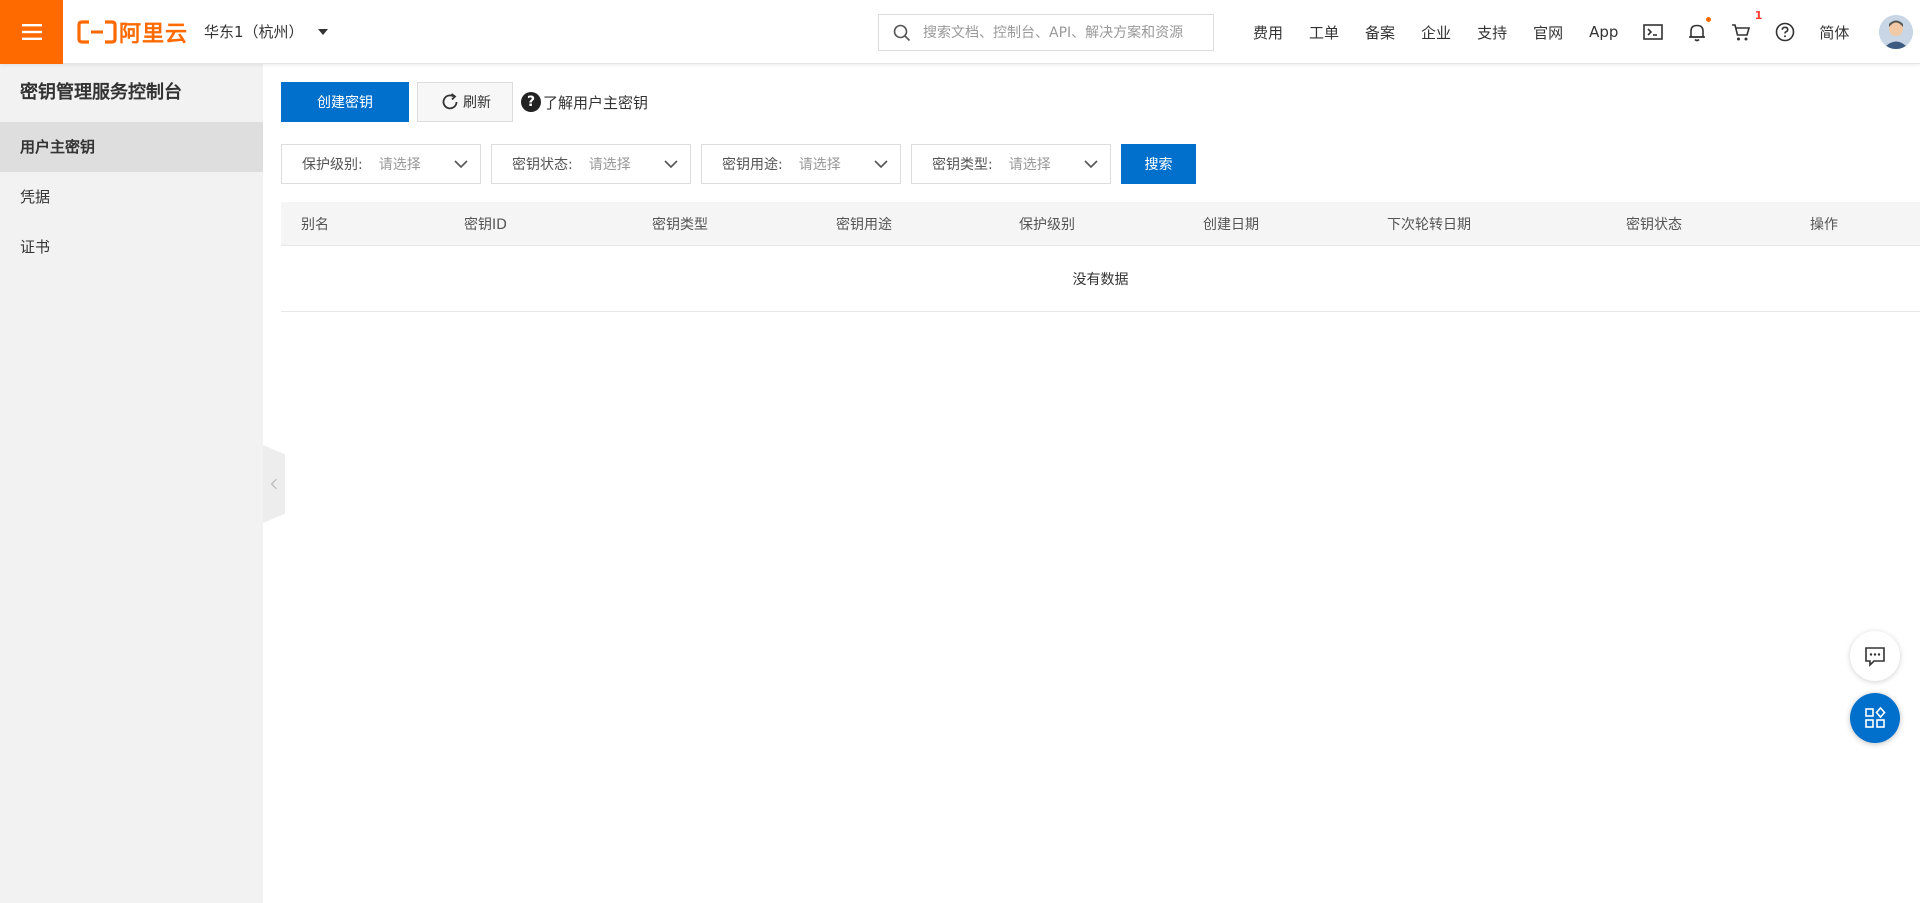  Describe the element at coordinates (1436, 32) in the screenshot. I see `nav-enterprise: 企业` at that location.